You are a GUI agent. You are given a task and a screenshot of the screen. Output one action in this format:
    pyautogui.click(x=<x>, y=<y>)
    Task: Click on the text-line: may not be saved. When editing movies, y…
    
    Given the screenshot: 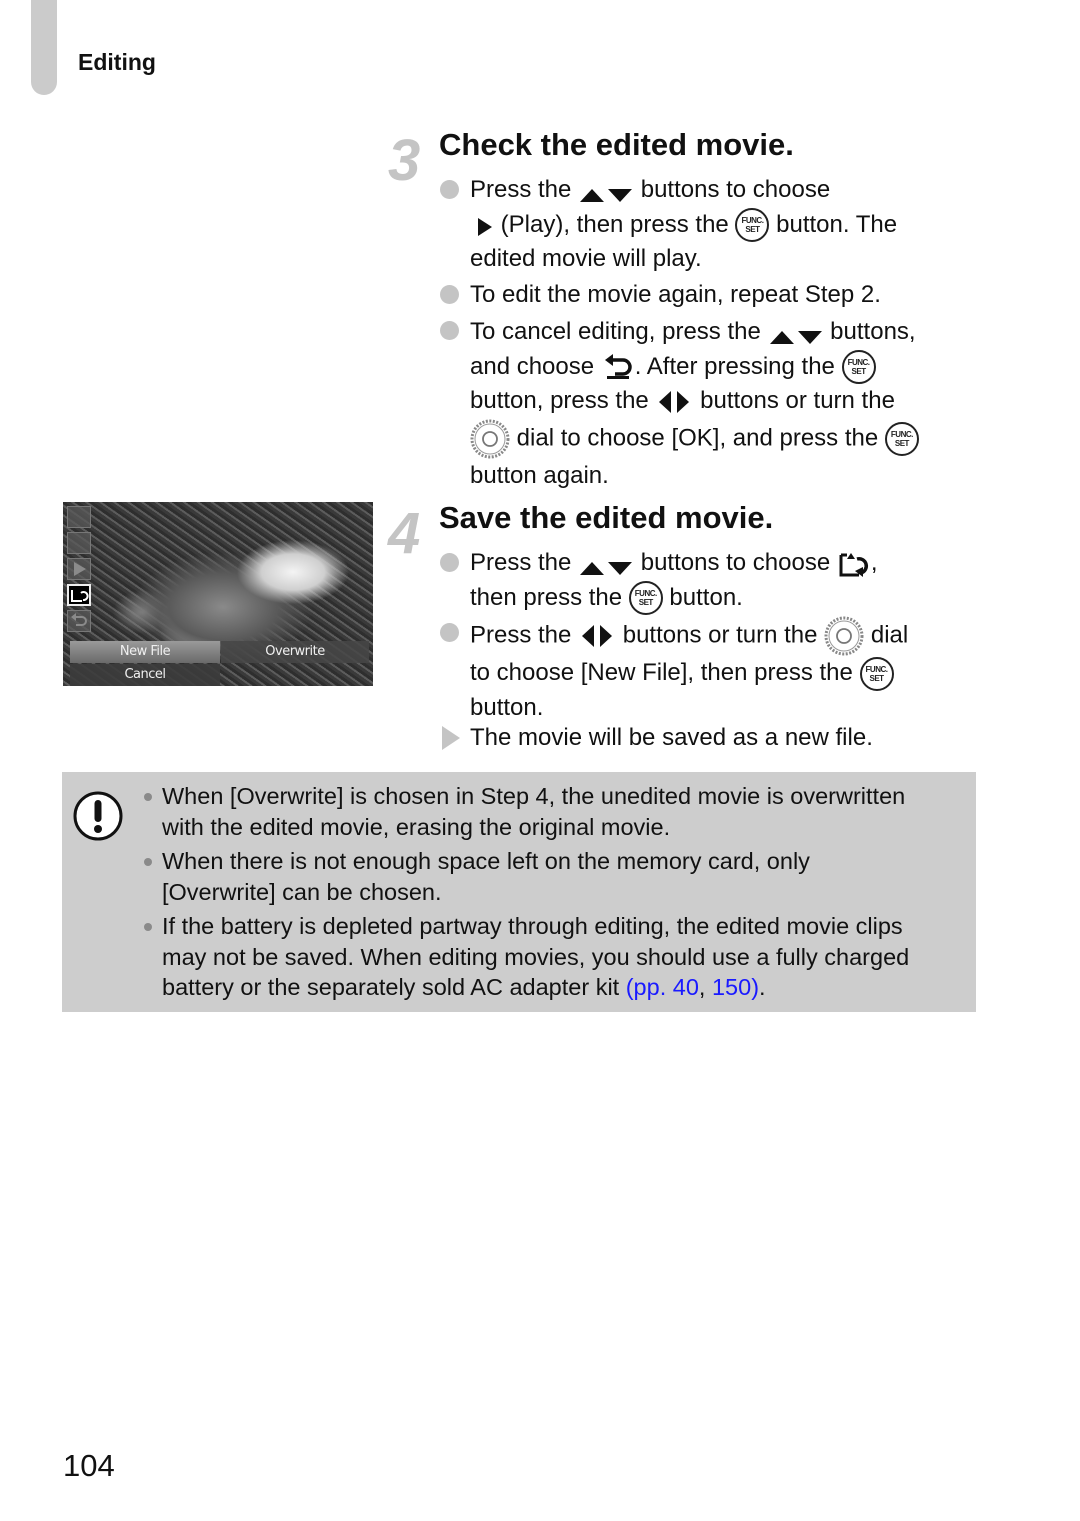 What is the action you would take?
    pyautogui.click(x=536, y=956)
    